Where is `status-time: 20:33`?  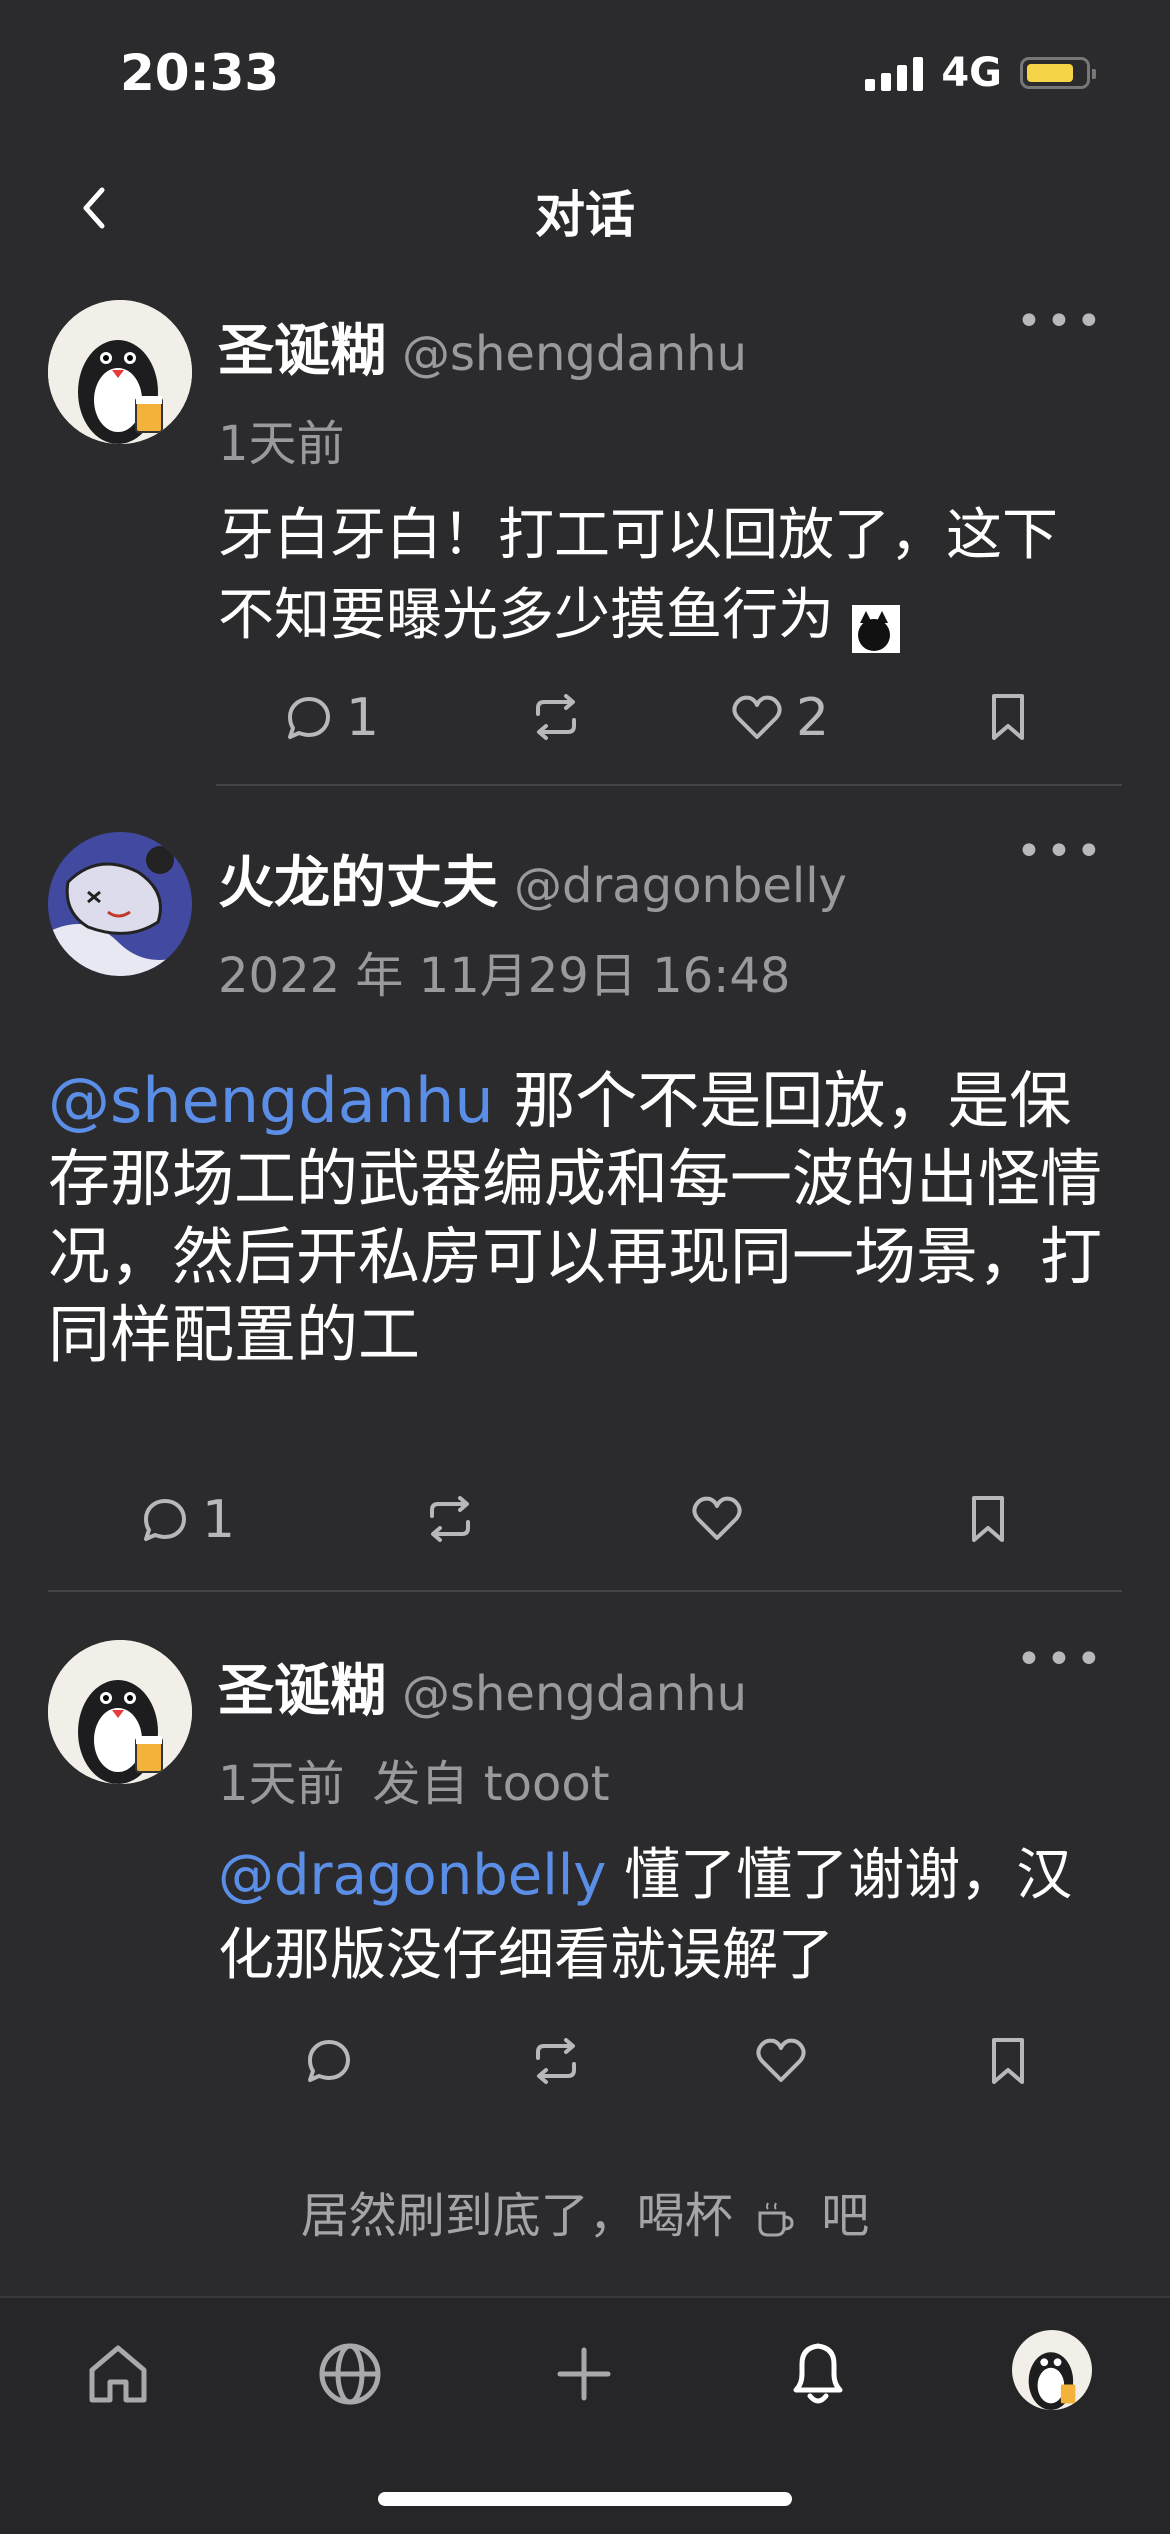 status-time: 20:33 is located at coordinates (200, 73).